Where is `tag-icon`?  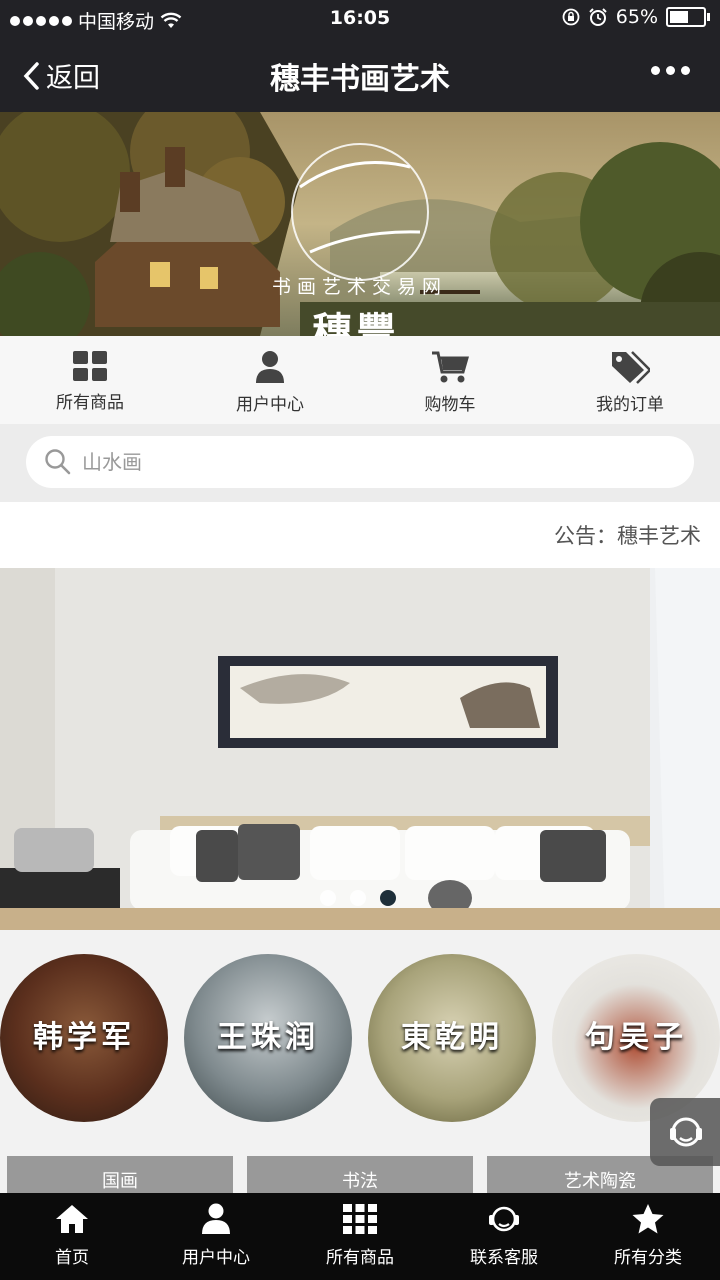 tag-icon is located at coordinates (631, 367).